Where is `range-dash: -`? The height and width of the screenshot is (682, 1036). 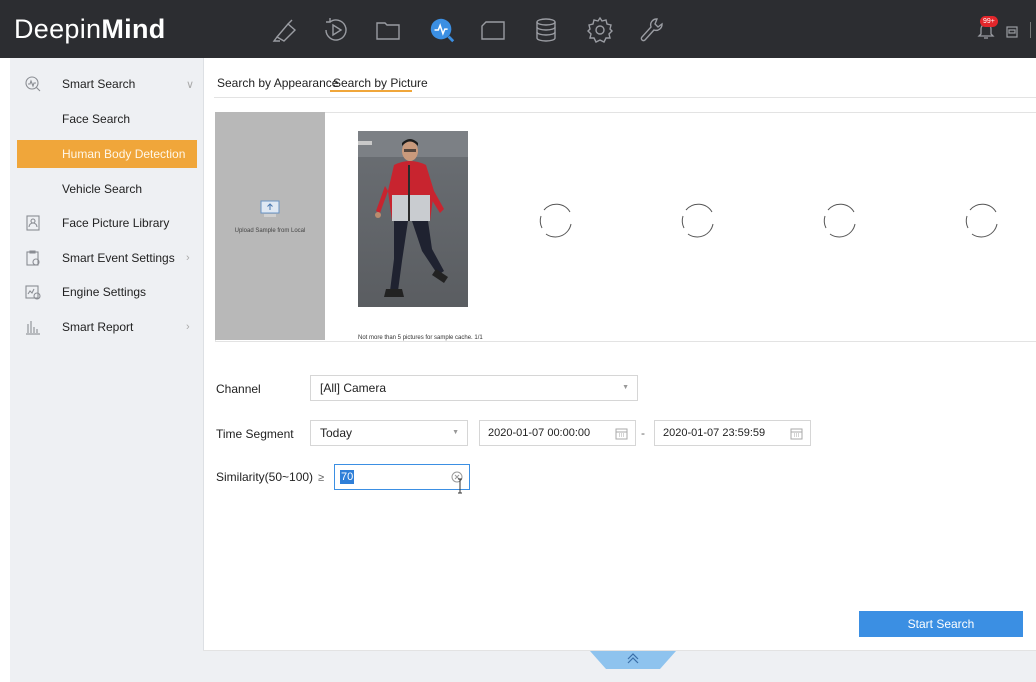 range-dash: - is located at coordinates (643, 433).